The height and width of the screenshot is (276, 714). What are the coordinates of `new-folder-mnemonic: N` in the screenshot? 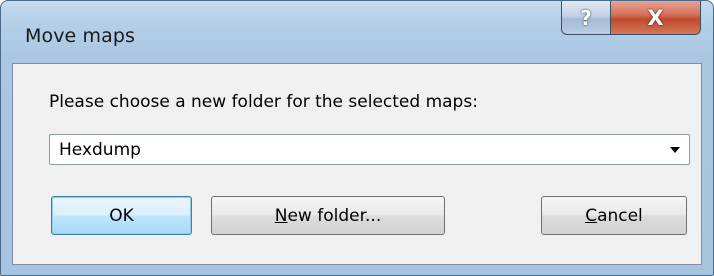 It's located at (281, 215).